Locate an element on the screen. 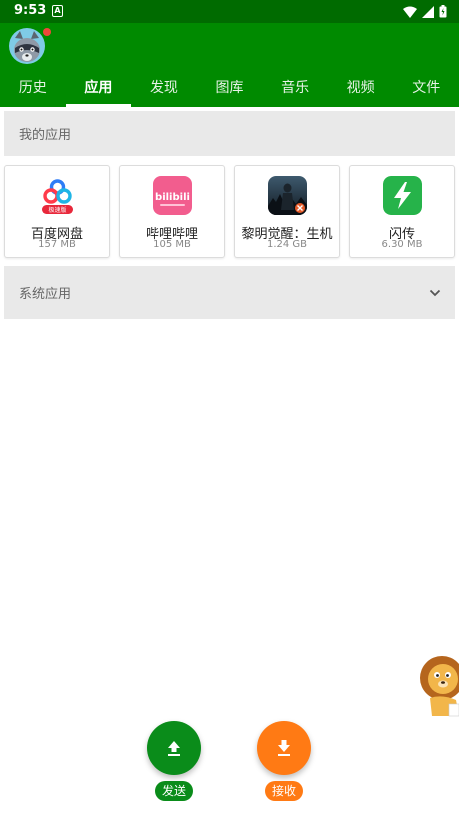 The height and width of the screenshot is (816, 459). tab-discover: 发现 is located at coordinates (164, 89).